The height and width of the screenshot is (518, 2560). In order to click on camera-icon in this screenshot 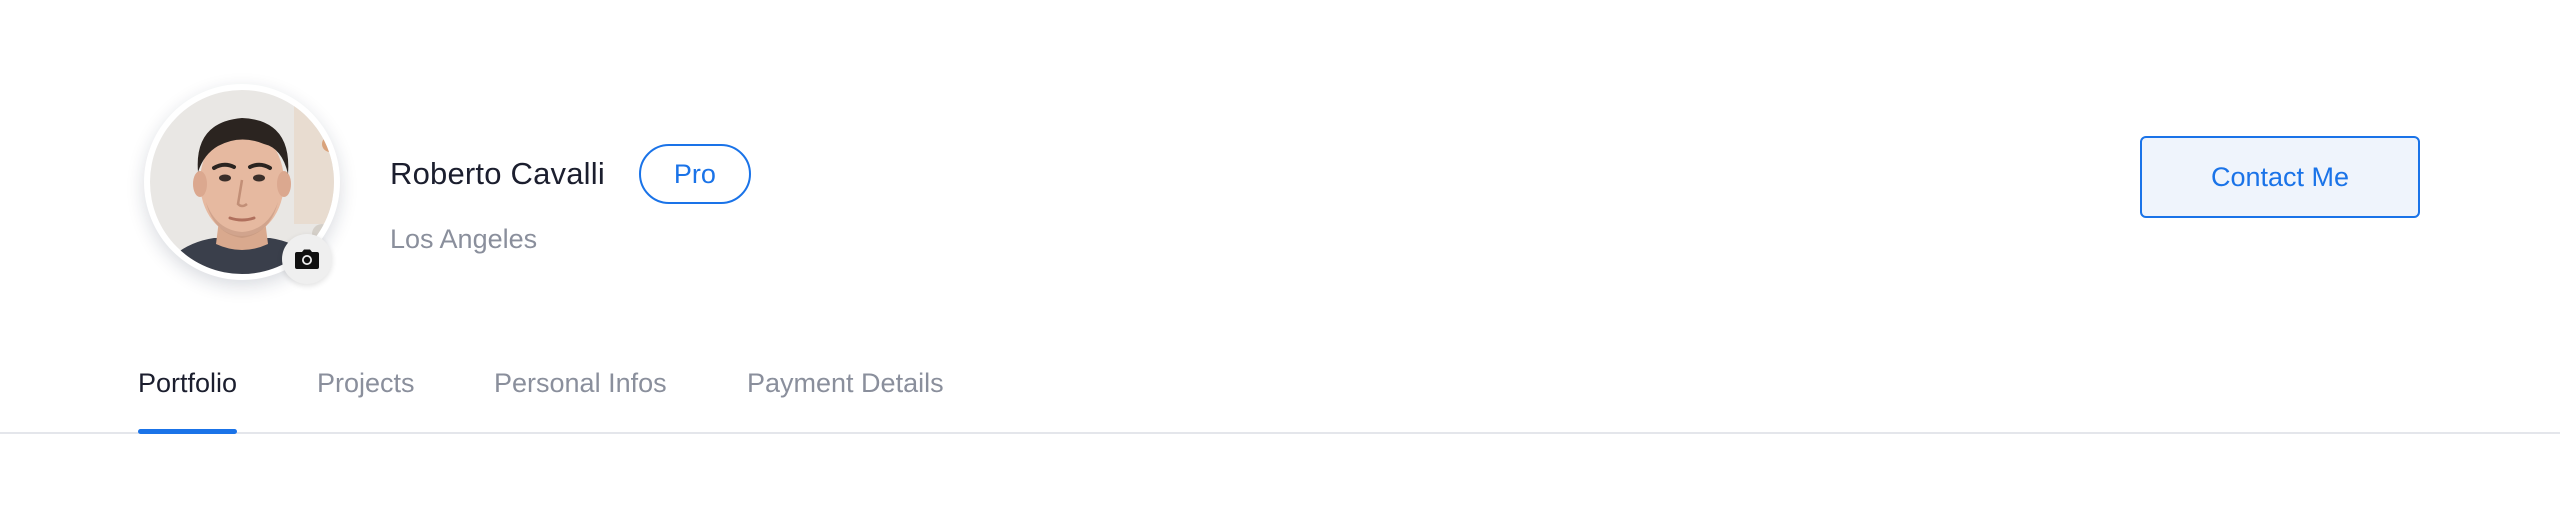, I will do `click(307, 259)`.